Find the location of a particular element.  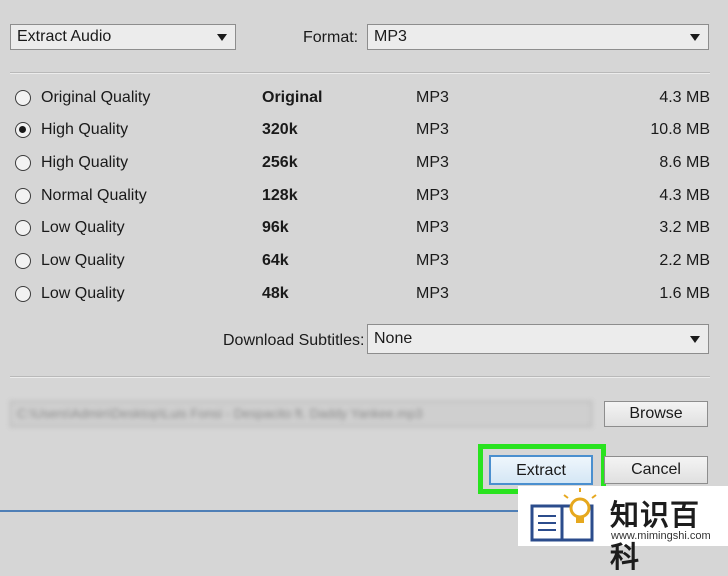

quality-bitrate: 256k is located at coordinates (280, 162).